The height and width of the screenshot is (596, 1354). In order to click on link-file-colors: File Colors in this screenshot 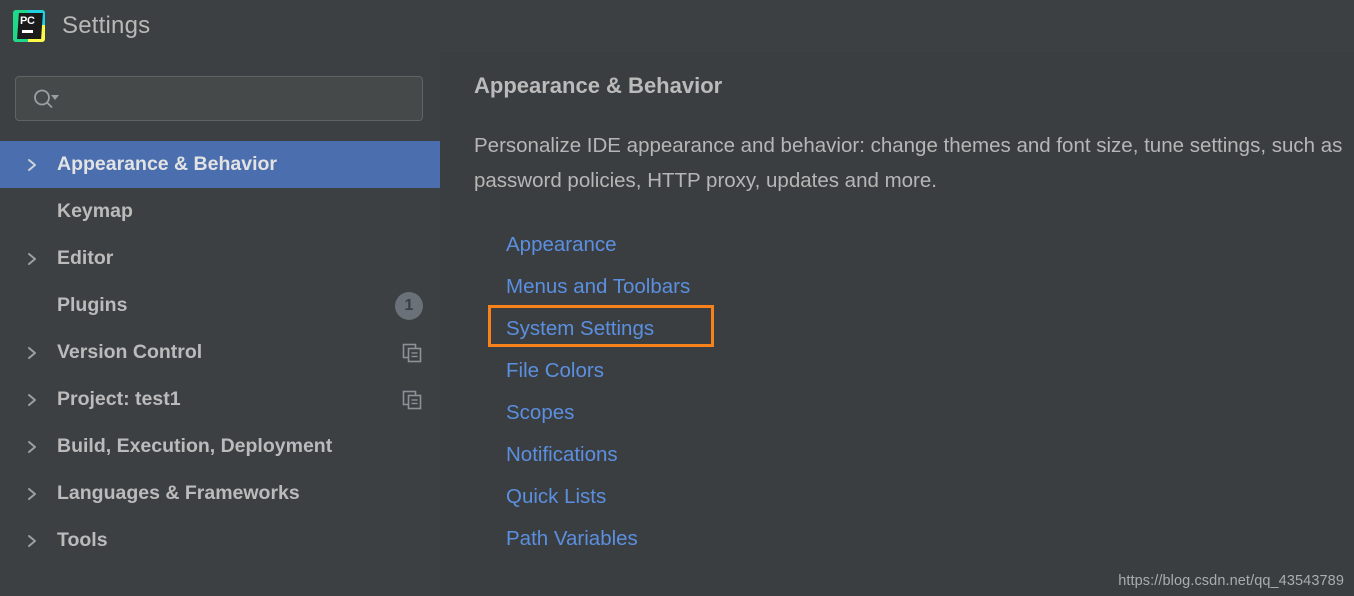, I will do `click(555, 371)`.